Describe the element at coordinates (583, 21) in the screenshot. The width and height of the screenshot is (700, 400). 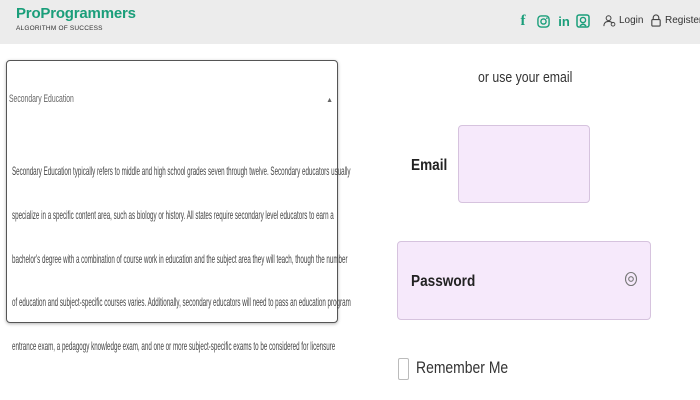
I see `github-icon` at that location.